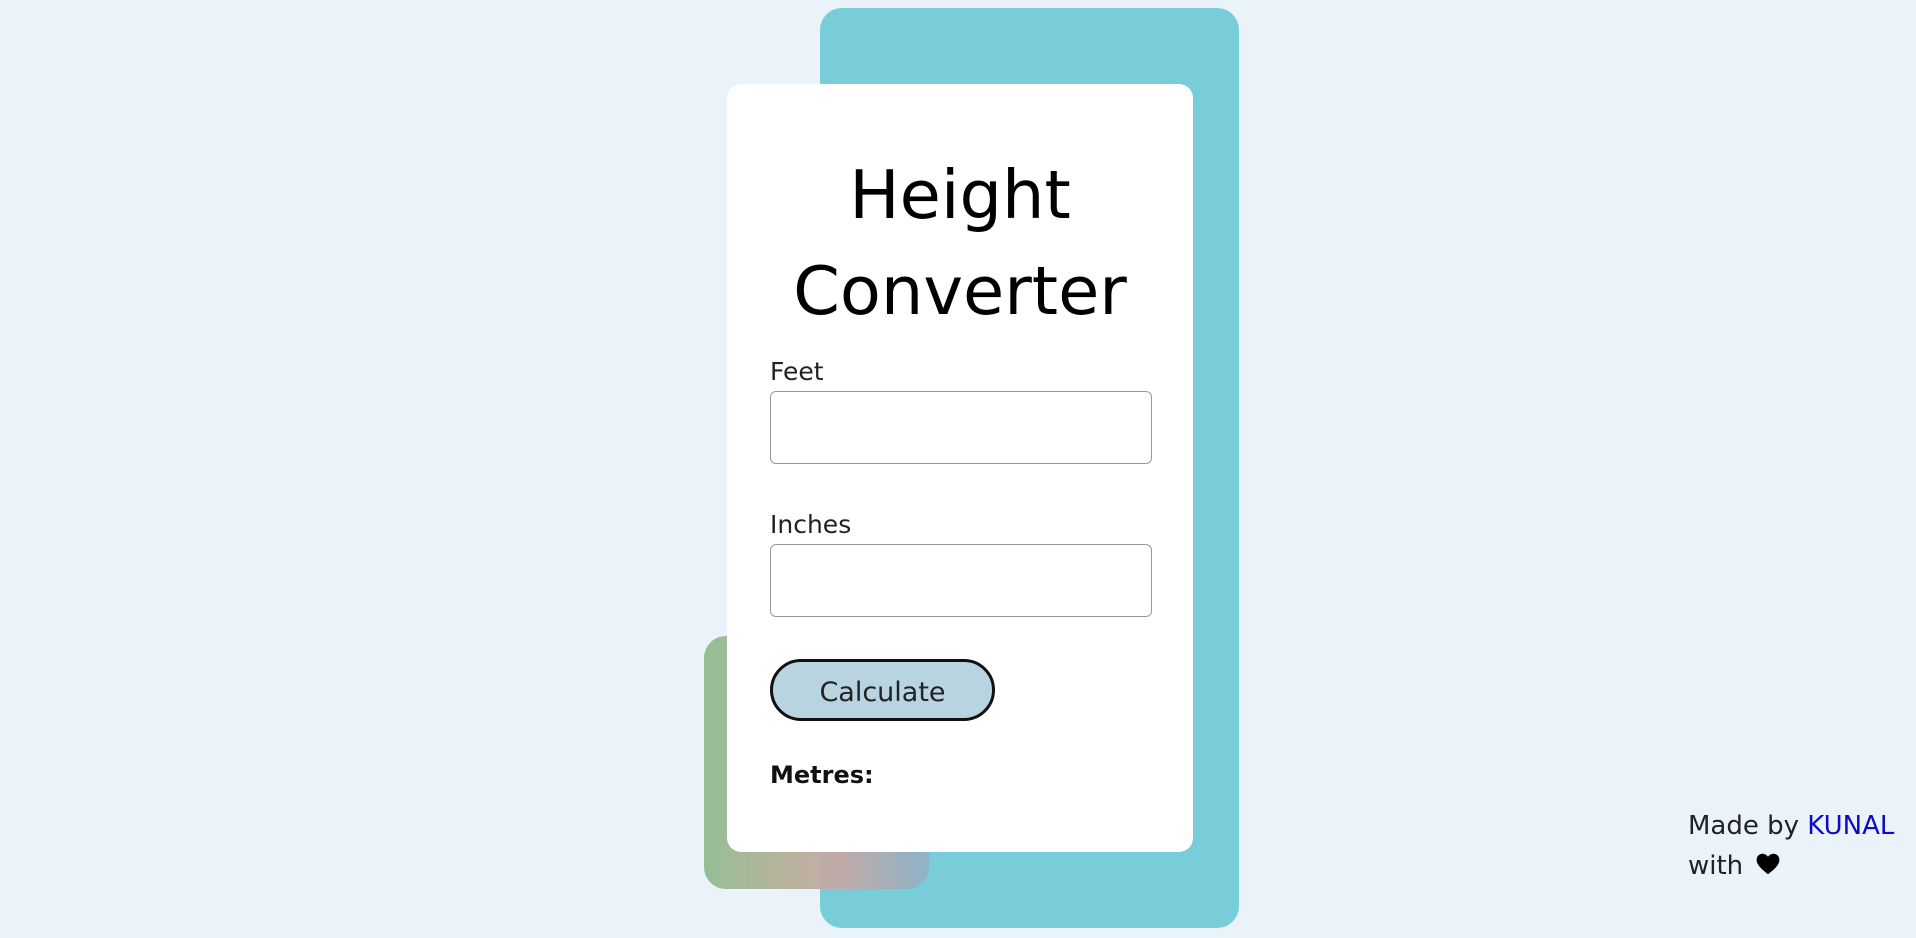 This screenshot has width=1916, height=938. I want to click on footer-credit: Made by KUNAL with, so click(1791, 846).